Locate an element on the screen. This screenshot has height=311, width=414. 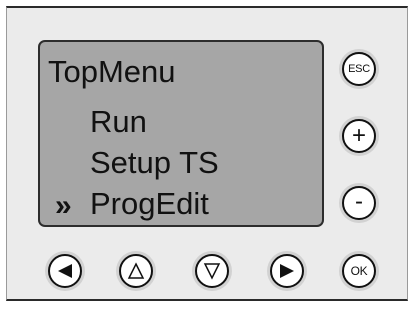
minus-button-label: - is located at coordinates (359, 201).